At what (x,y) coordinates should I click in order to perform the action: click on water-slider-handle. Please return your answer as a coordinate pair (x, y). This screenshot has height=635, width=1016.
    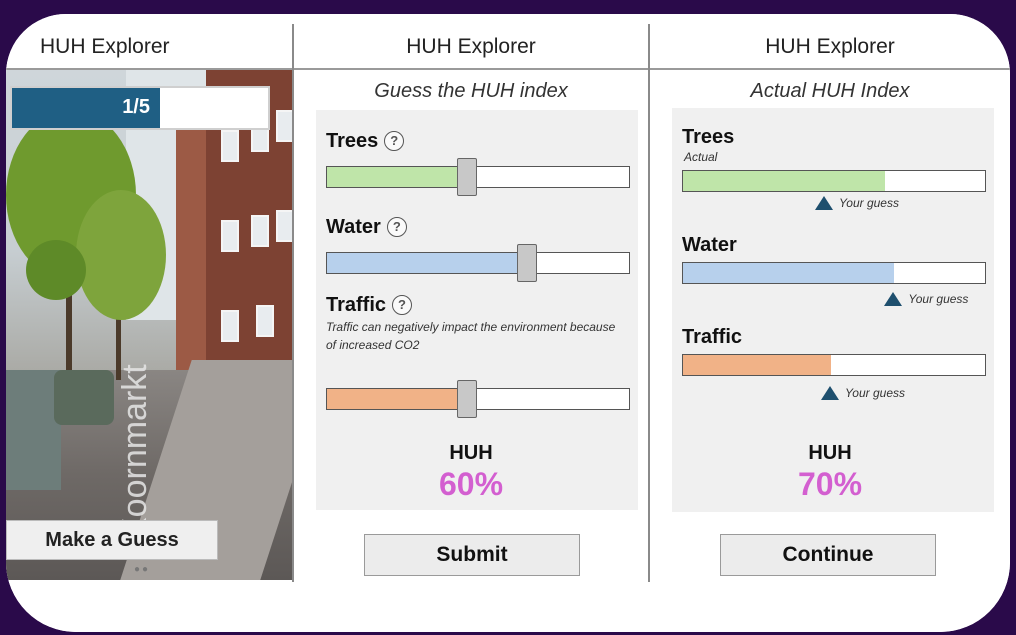
    Looking at the image, I should click on (527, 263).